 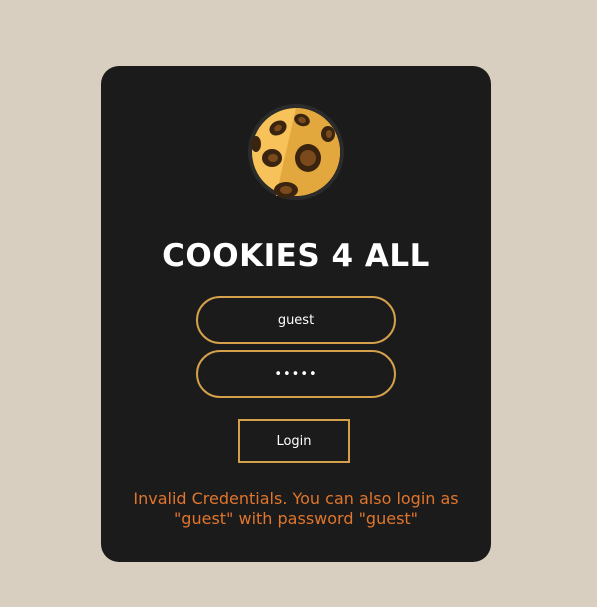 What do you see at coordinates (296, 320) in the screenshot?
I see `username-input` at bounding box center [296, 320].